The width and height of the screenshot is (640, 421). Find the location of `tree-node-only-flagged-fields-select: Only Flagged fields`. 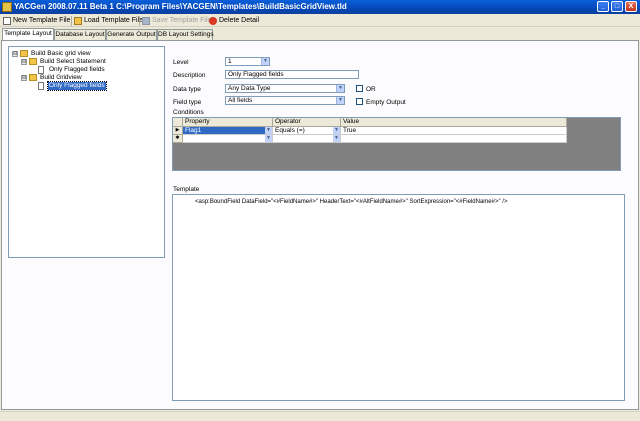

tree-node-only-flagged-fields-select: Only Flagged fields is located at coordinates (95, 70).